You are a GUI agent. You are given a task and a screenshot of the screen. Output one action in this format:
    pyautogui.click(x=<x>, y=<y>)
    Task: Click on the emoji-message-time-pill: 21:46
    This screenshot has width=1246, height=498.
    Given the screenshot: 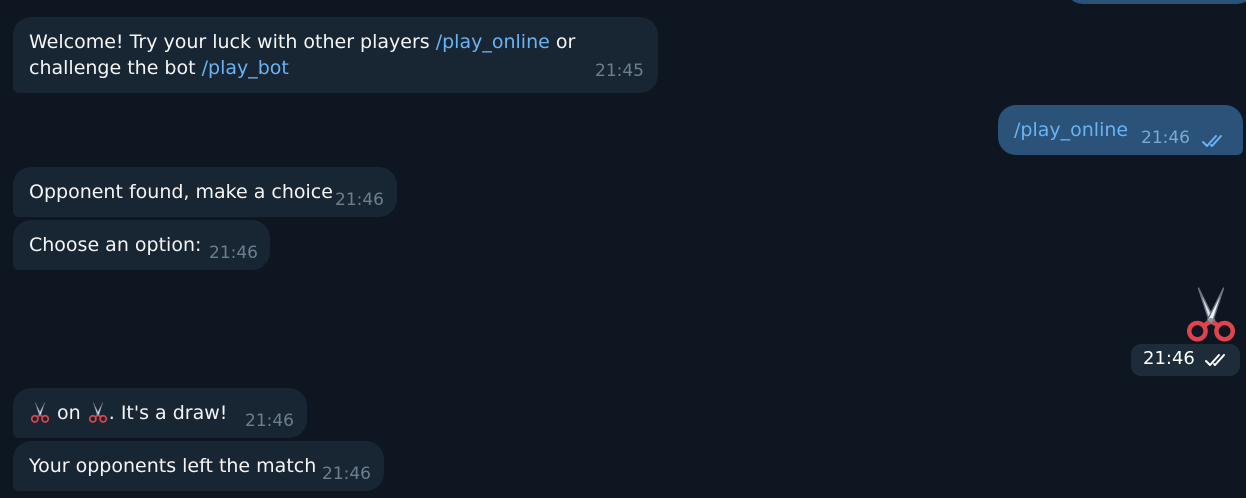 What is the action you would take?
    pyautogui.click(x=1185, y=360)
    